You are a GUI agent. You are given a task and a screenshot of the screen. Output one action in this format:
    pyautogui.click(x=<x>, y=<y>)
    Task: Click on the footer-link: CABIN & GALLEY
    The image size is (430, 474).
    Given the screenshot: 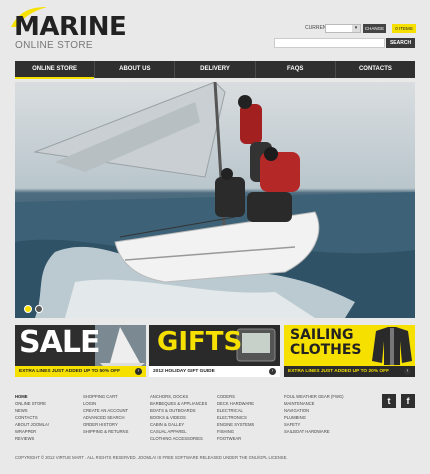 What is the action you would take?
    pyautogui.click(x=178, y=424)
    